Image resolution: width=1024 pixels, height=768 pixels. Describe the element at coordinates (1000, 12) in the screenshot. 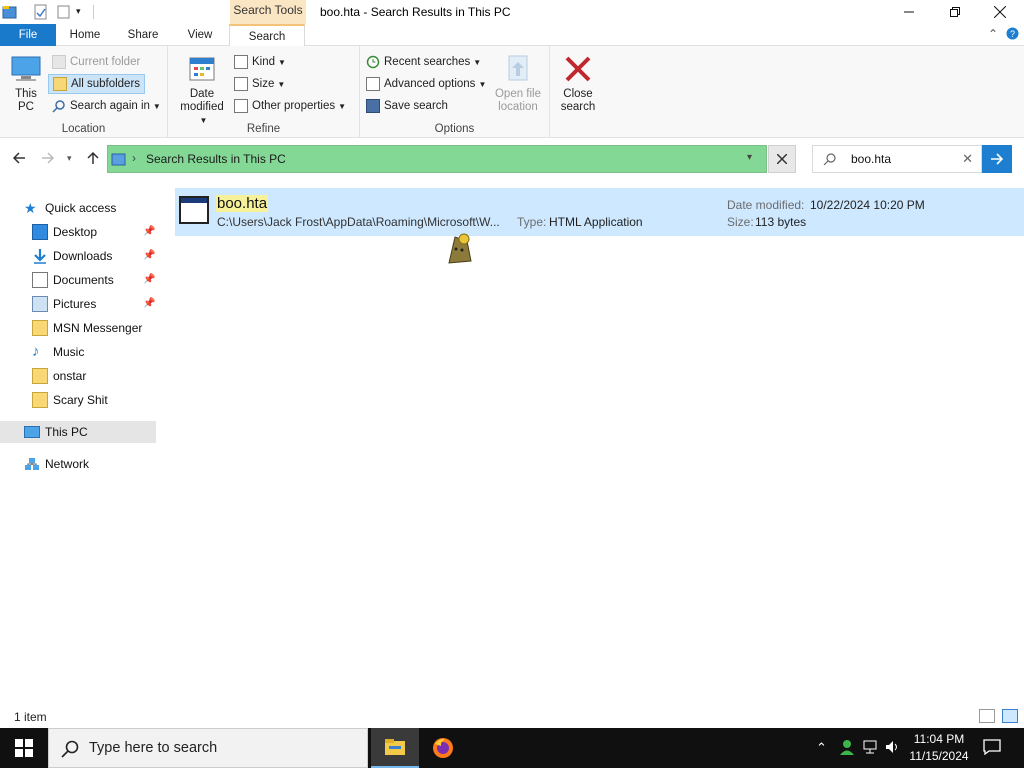

I see `close-window-button` at that location.